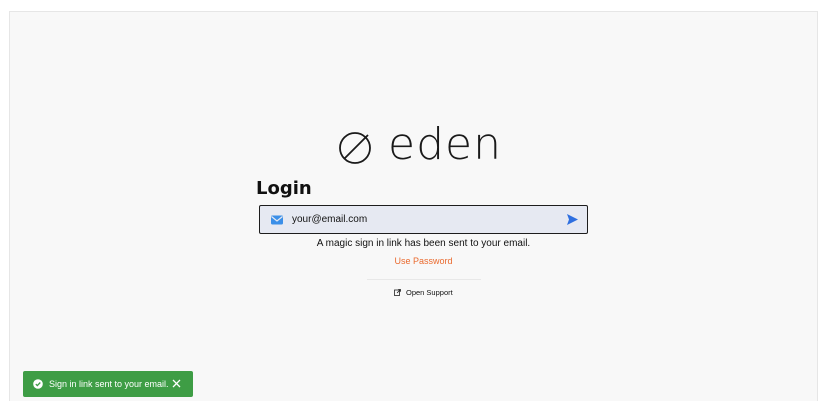 This screenshot has height=401, width=827. What do you see at coordinates (397, 292) in the screenshot?
I see `external-link-icon` at bounding box center [397, 292].